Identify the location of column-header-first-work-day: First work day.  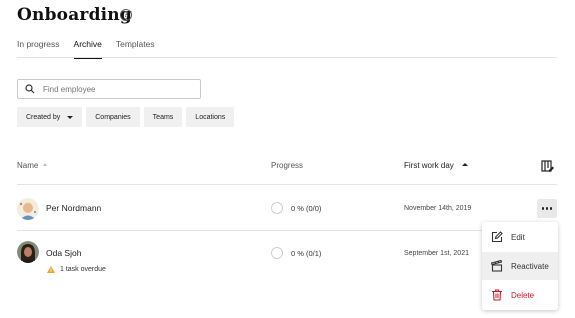
(436, 165).